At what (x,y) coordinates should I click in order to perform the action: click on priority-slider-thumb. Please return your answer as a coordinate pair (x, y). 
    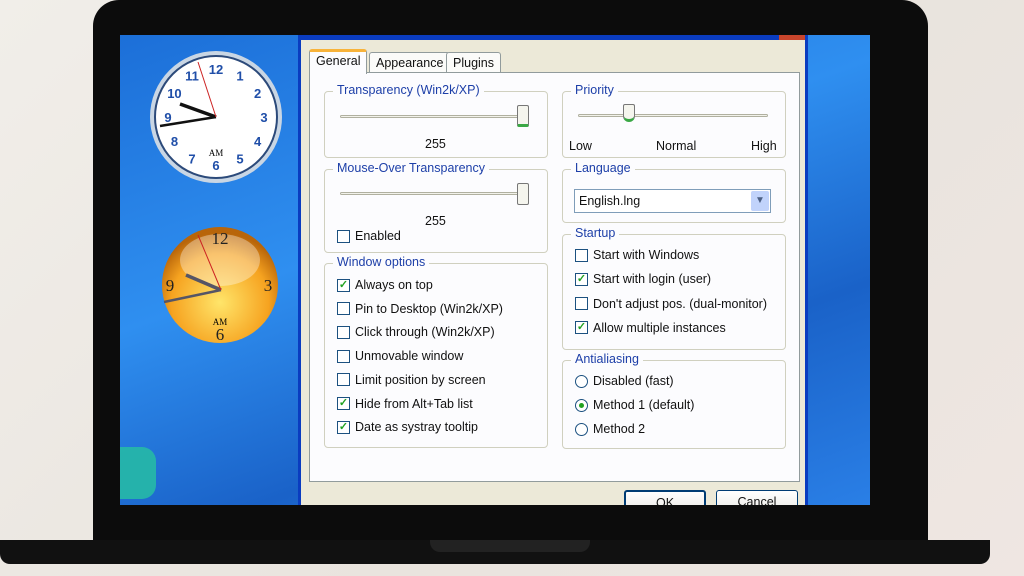
    Looking at the image, I should click on (629, 113).